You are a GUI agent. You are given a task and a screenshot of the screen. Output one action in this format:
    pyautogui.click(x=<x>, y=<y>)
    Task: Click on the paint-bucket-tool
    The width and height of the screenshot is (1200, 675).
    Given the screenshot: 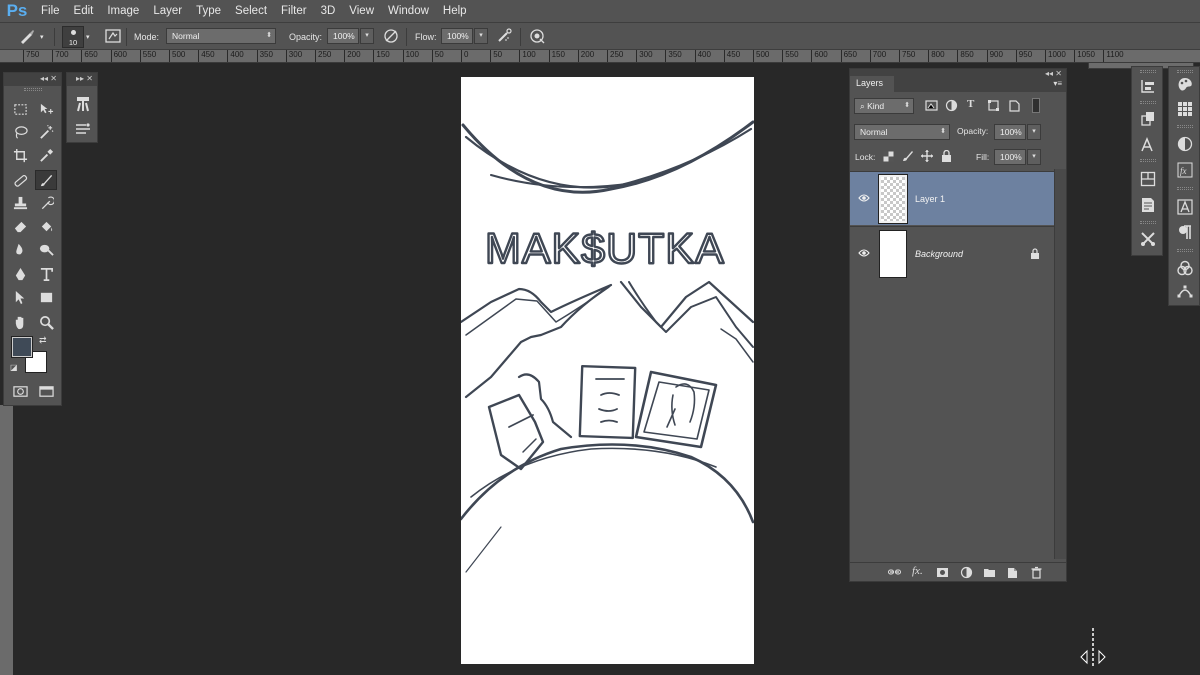 What is the action you would take?
    pyautogui.click(x=46, y=226)
    